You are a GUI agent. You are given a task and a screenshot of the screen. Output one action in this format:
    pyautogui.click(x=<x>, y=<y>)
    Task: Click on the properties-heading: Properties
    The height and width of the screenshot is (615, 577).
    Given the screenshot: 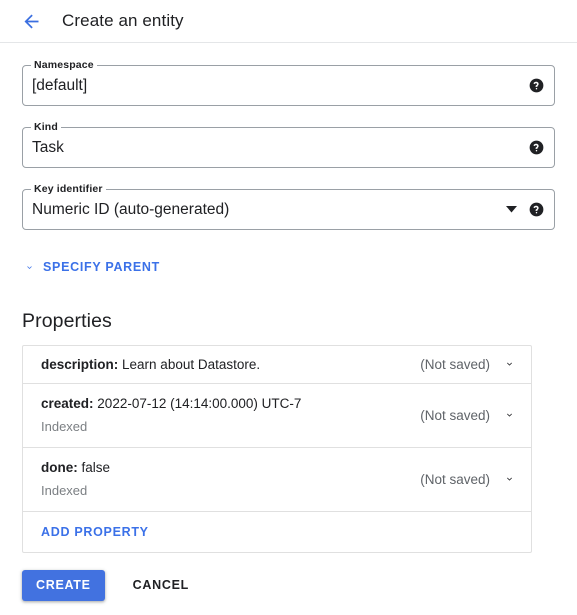 What is the action you would take?
    pyautogui.click(x=67, y=320)
    